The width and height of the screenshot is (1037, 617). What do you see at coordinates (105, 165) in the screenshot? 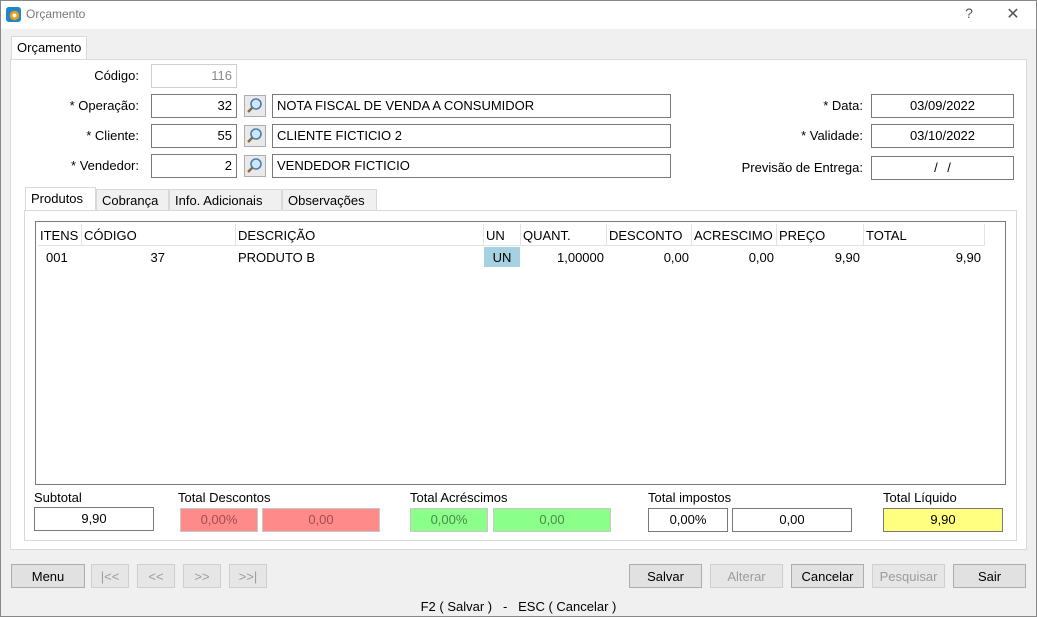
I see `vendedor-label: * Vendedor:` at bounding box center [105, 165].